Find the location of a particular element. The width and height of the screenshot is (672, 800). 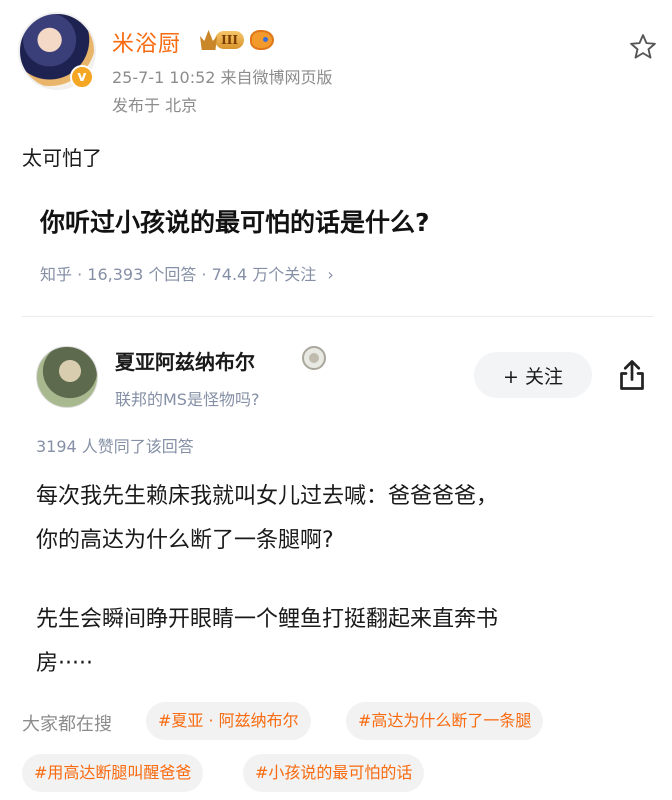

answerer-name: 夏亚阿兹纳布尔 is located at coordinates (185, 360).